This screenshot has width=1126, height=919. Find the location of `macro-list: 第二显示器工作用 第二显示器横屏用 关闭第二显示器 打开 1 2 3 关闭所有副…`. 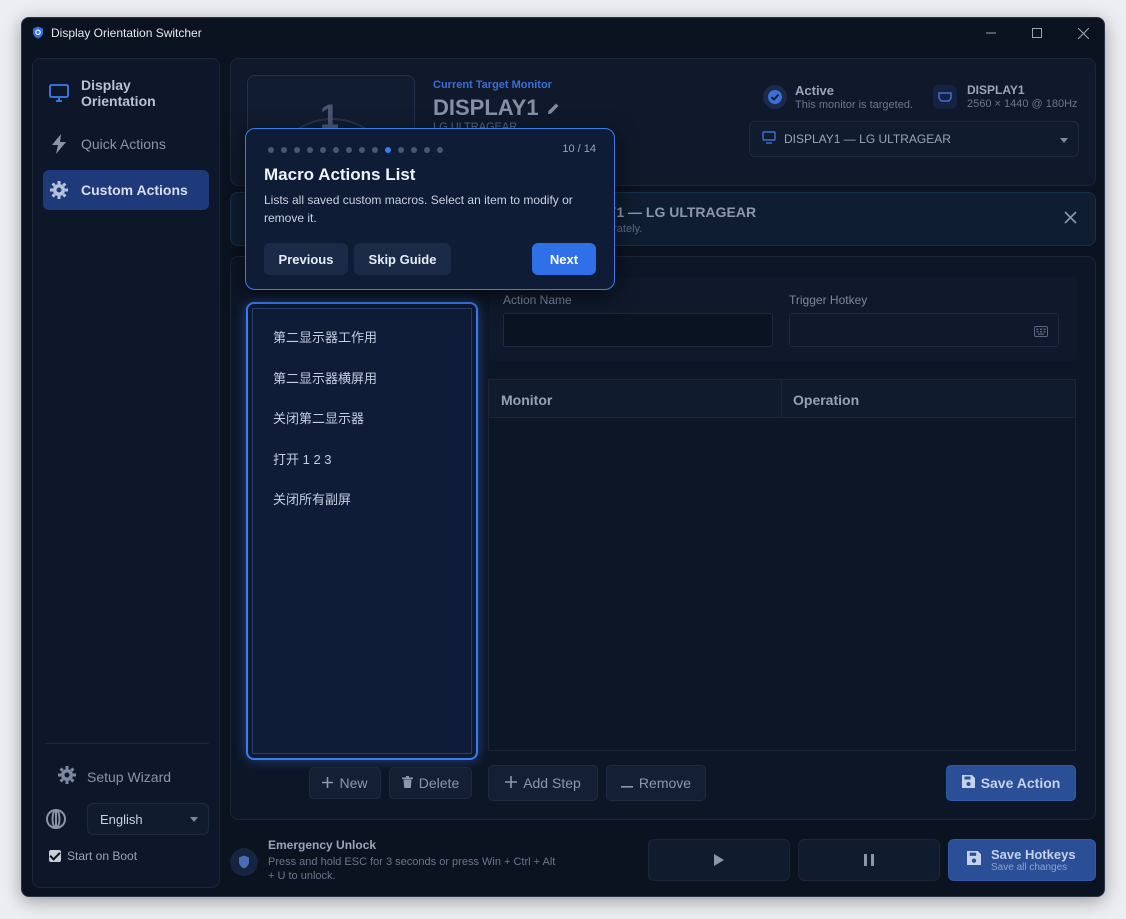

macro-list: 第二显示器工作用 第二显示器横屏用 关闭第二显示器 打开 1 2 3 关闭所有副… is located at coordinates (362, 531).